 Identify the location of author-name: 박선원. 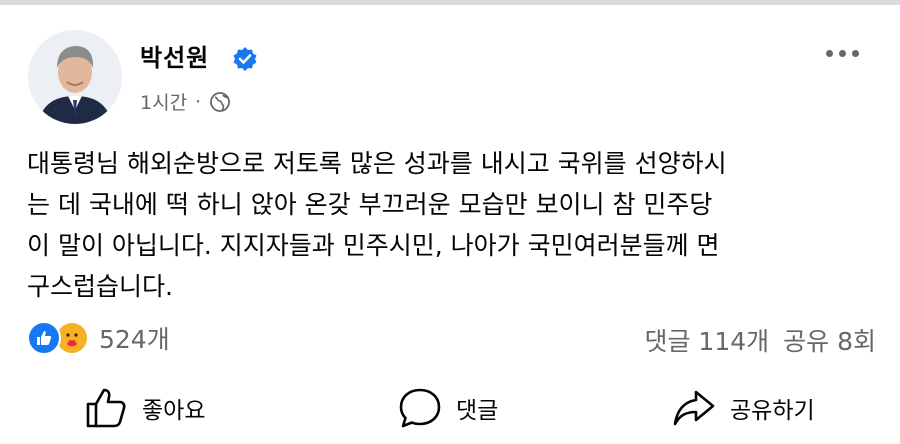
(174, 55).